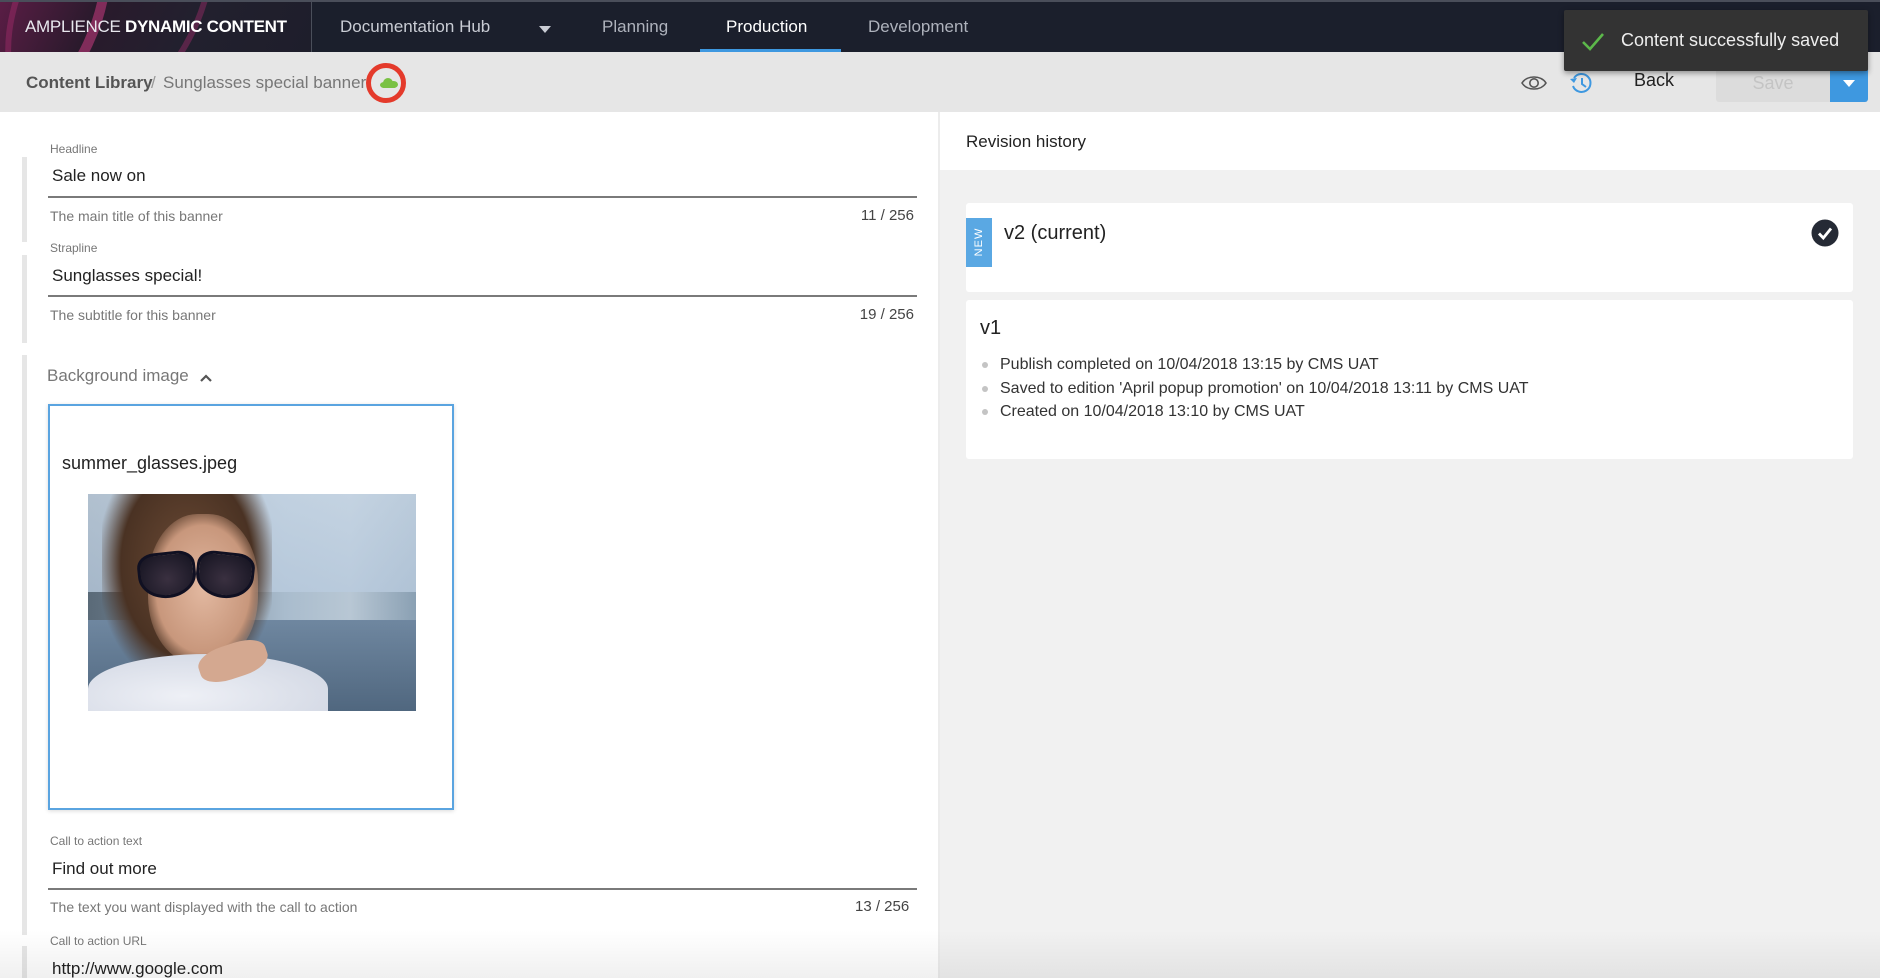 This screenshot has height=979, width=1880. I want to click on back-button: Back, so click(1654, 80).